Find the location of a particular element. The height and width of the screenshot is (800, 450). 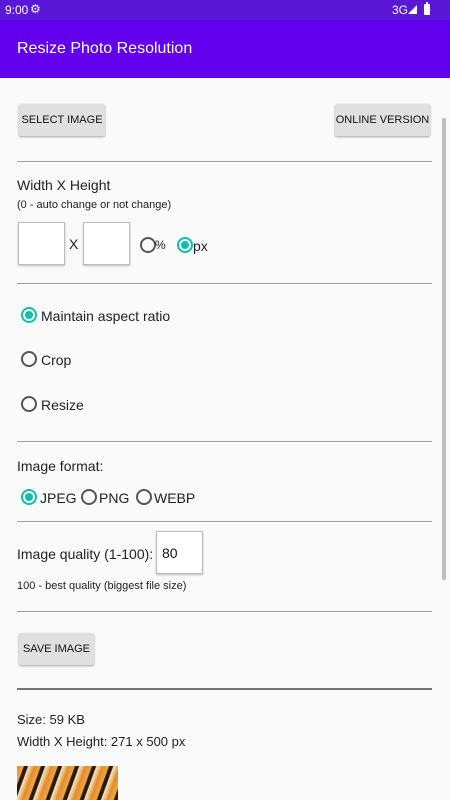

select-image-button: SELECT IMAGE is located at coordinates (62, 120).